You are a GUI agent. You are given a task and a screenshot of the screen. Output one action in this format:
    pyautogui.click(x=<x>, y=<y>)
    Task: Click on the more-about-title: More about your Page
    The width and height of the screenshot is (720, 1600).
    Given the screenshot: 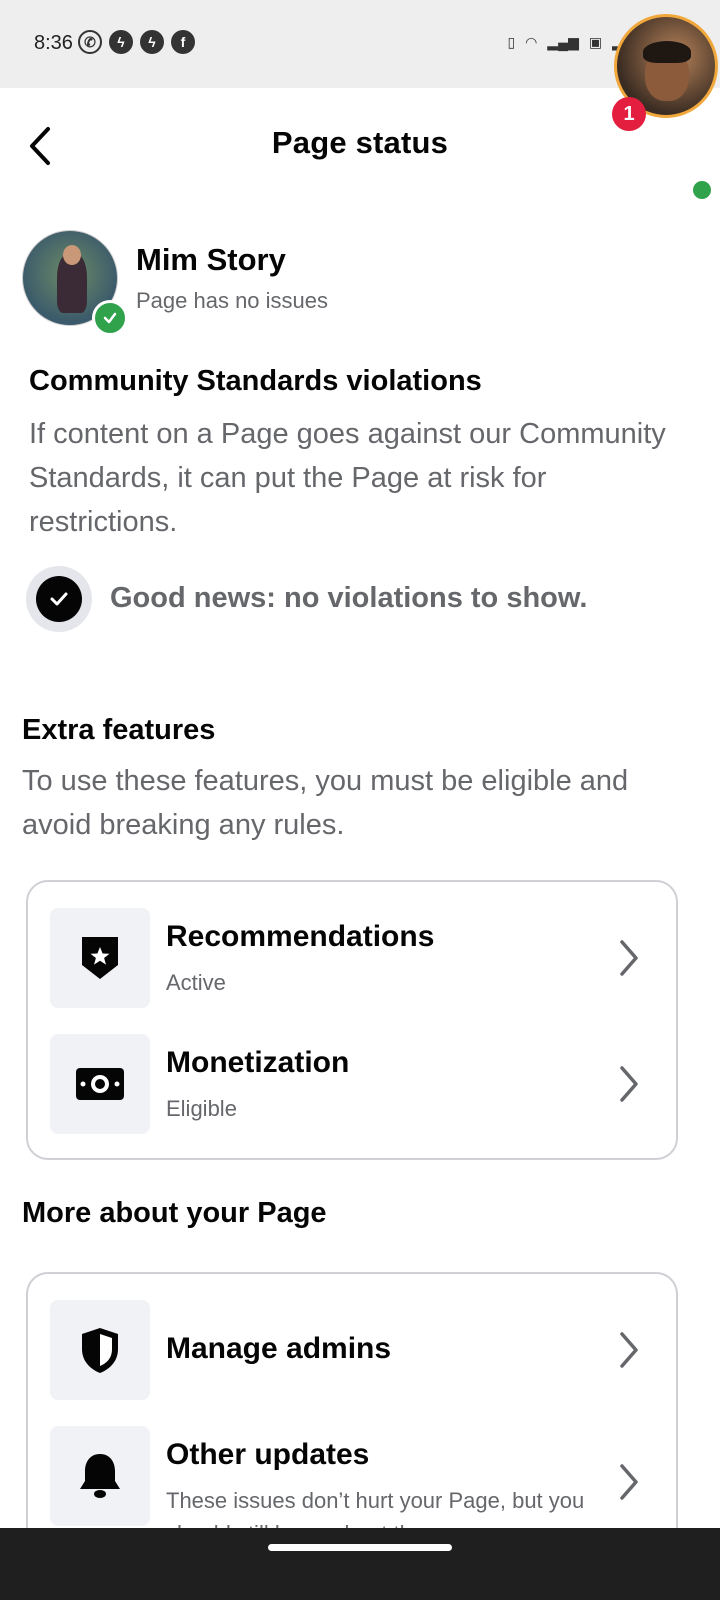 What is the action you would take?
    pyautogui.click(x=174, y=1213)
    